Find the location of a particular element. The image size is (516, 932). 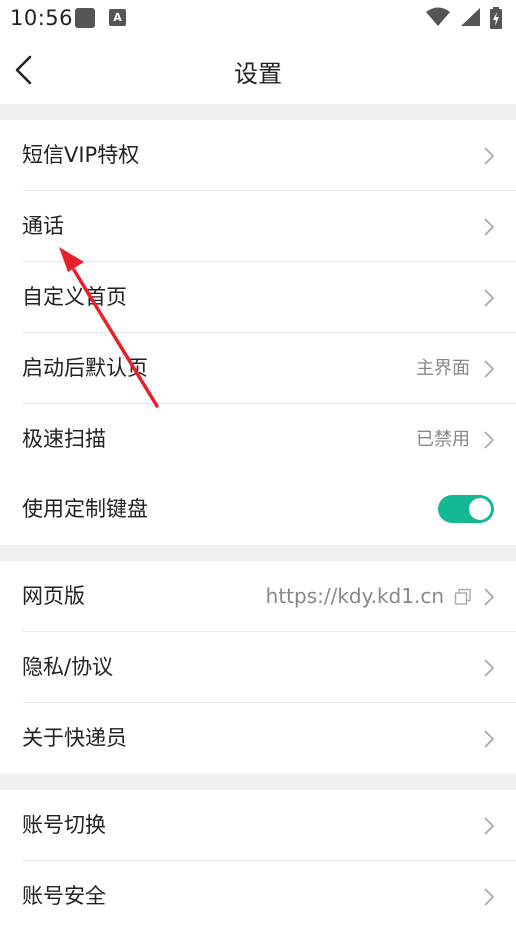

toggle-knob is located at coordinates (480, 509).